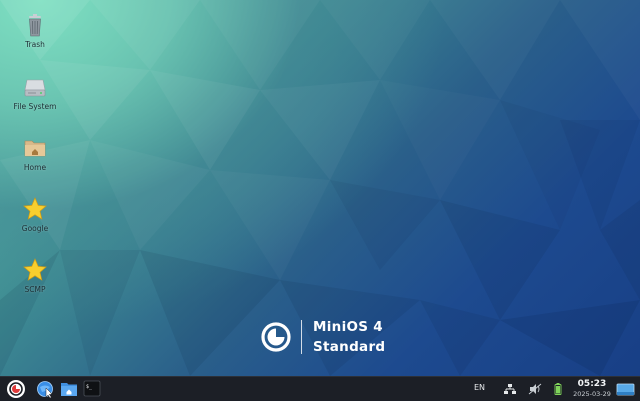 Image resolution: width=640 pixels, height=403 pixels. I want to click on battery-indicator, so click(558, 389).